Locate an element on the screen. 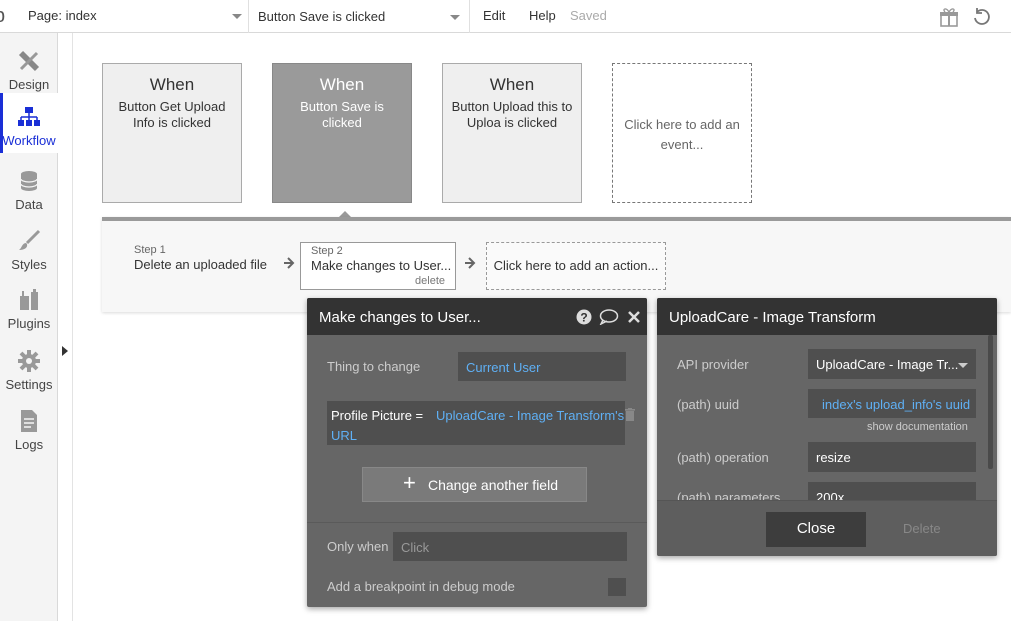 The height and width of the screenshot is (621, 1011). panel-title: UploadCare - Image Transform is located at coordinates (772, 317).